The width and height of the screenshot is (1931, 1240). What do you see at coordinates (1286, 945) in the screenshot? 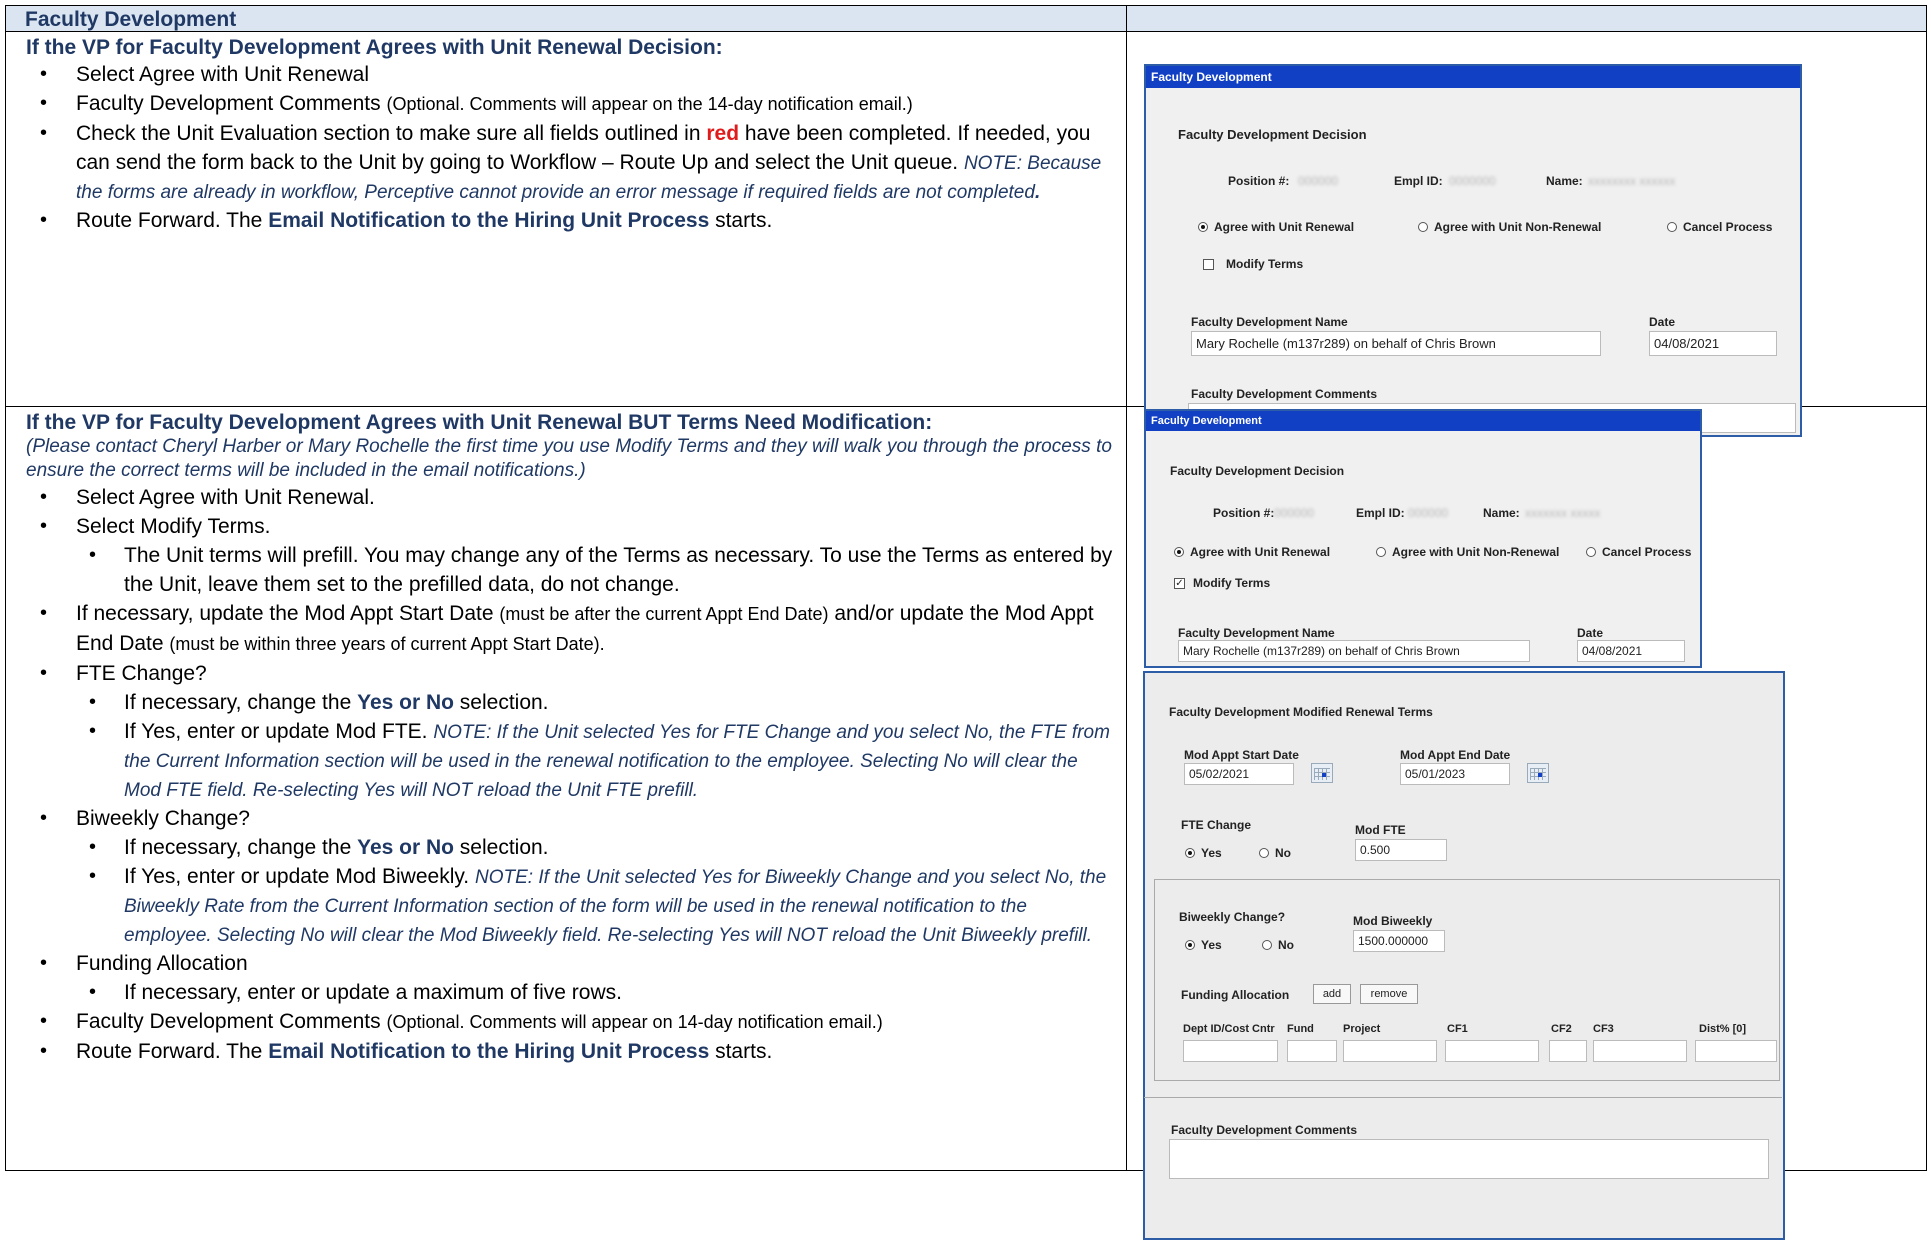
I see `biweekly-no-label: No` at bounding box center [1286, 945].